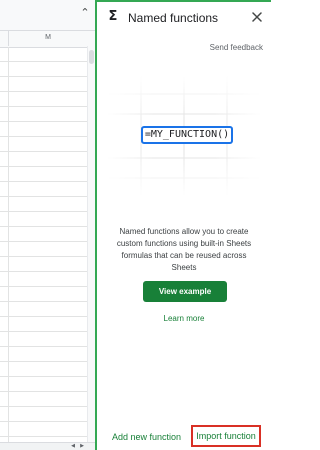 The image size is (320, 450). I want to click on panel-title: Named functions, so click(173, 18).